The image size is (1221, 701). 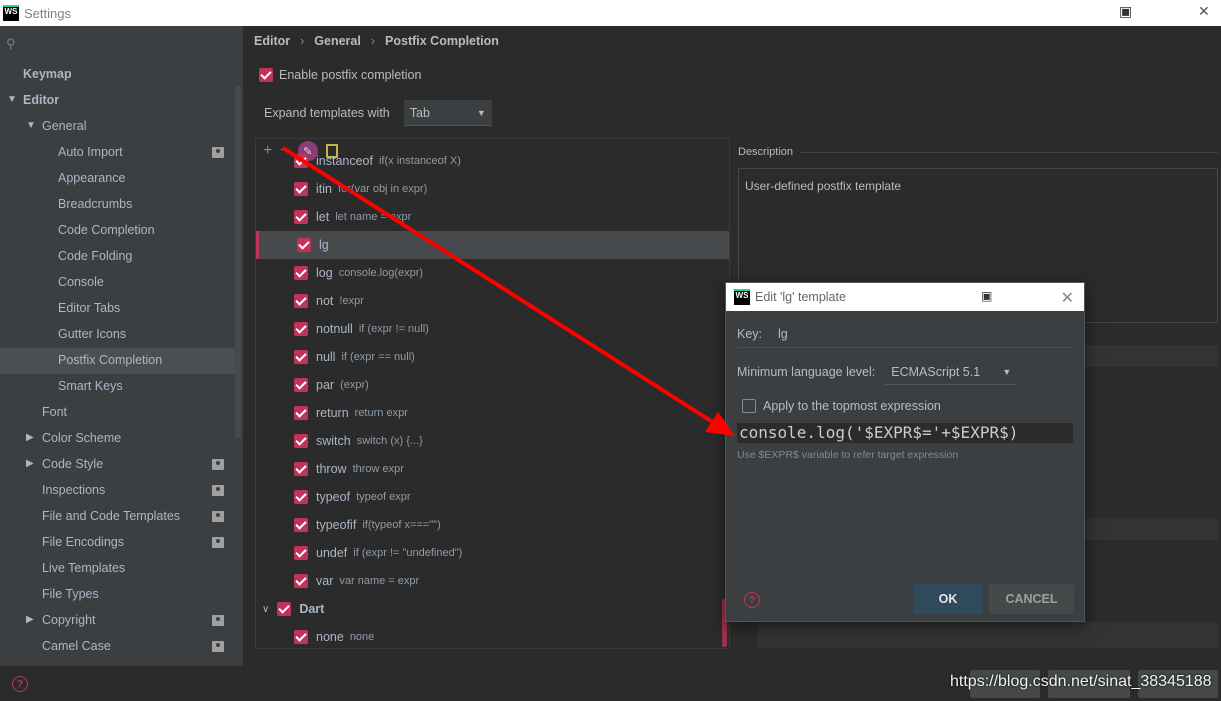 I want to click on template-row: switch switch (x) {...}, so click(x=492, y=441).